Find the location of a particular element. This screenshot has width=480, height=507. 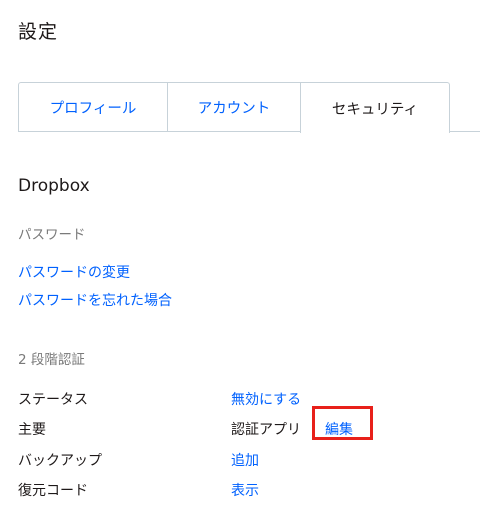

password-label: パスワード is located at coordinates (52, 235).